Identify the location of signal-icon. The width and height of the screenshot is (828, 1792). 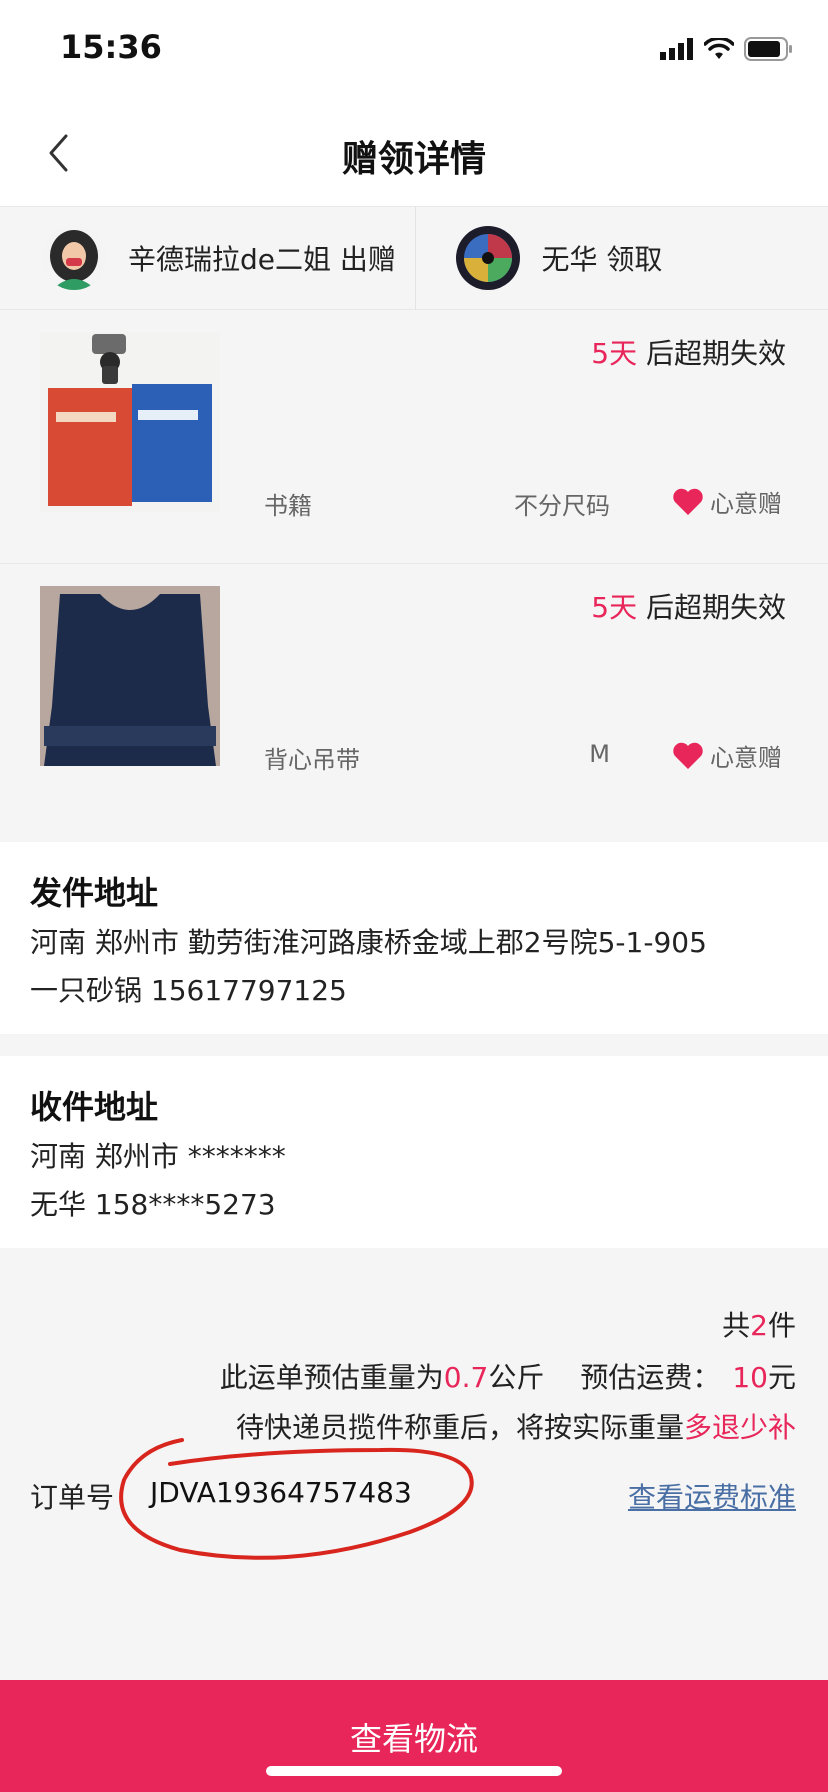
(676, 49).